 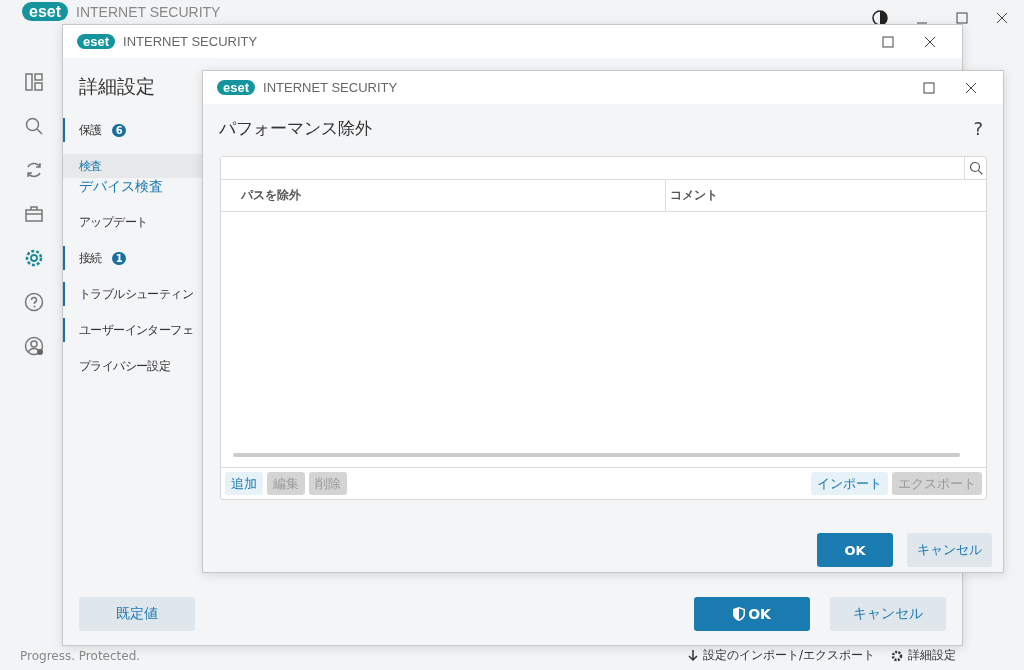 I want to click on shield-icon, so click(x=739, y=614).